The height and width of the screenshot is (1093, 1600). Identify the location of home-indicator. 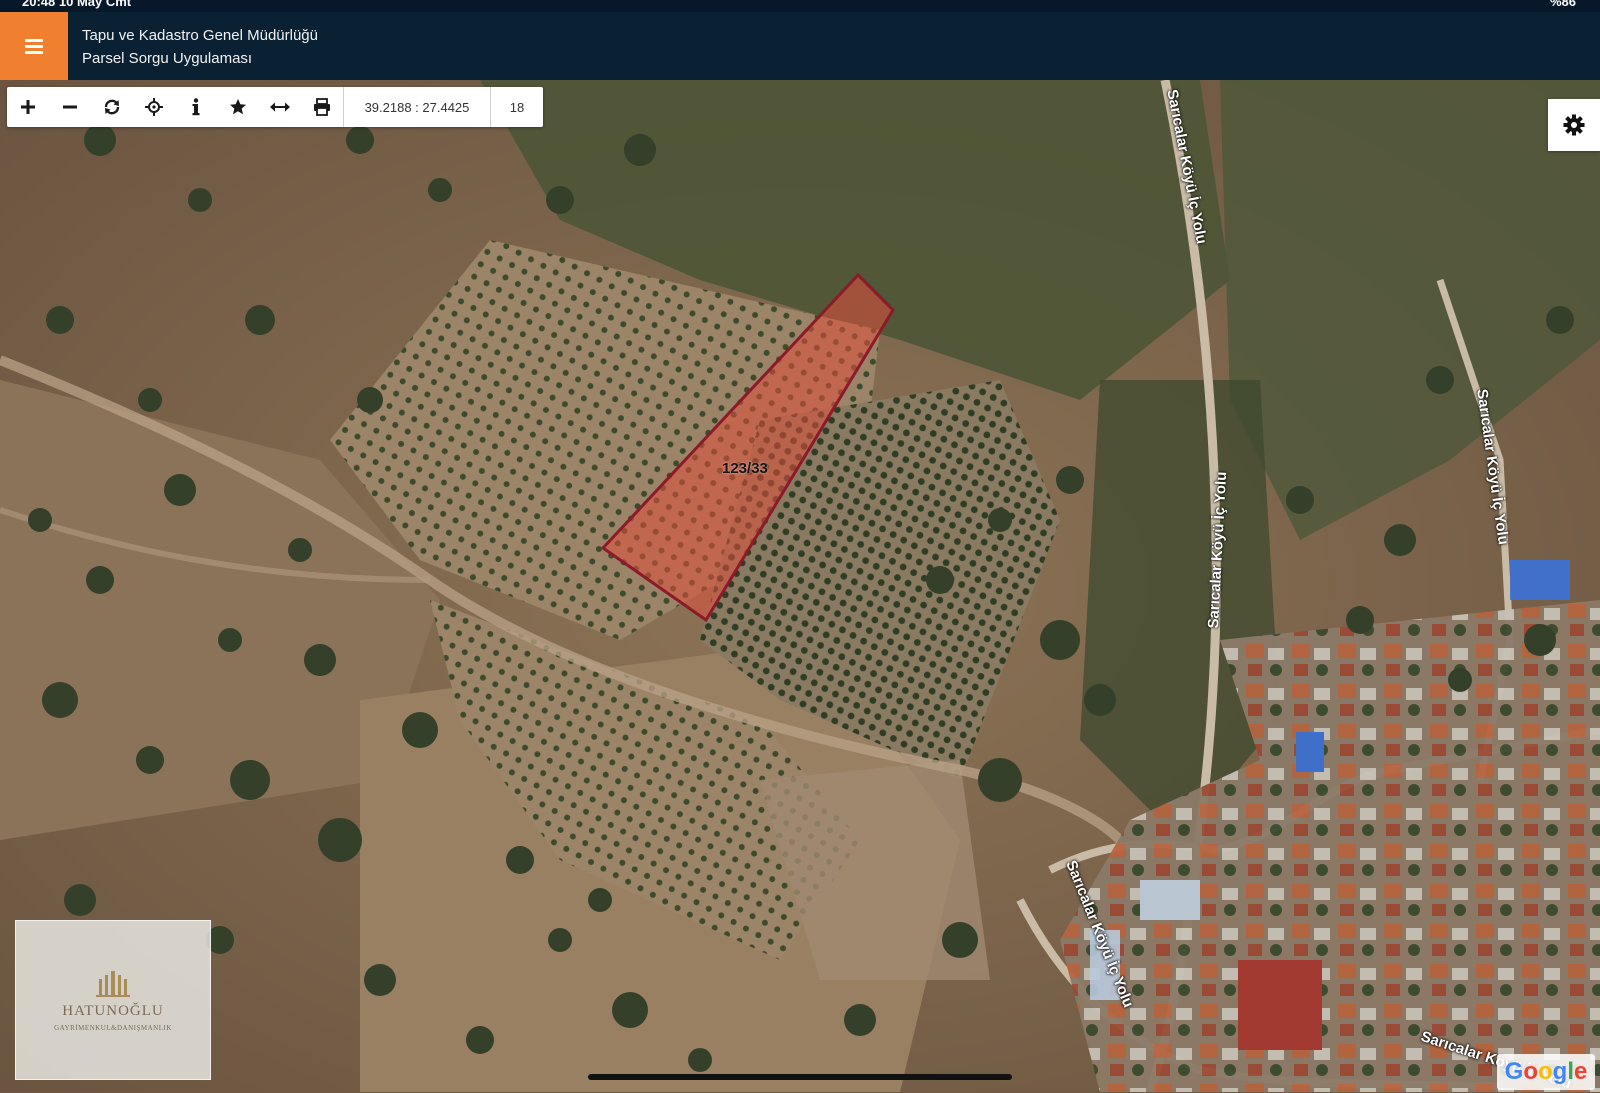
(800, 1077).